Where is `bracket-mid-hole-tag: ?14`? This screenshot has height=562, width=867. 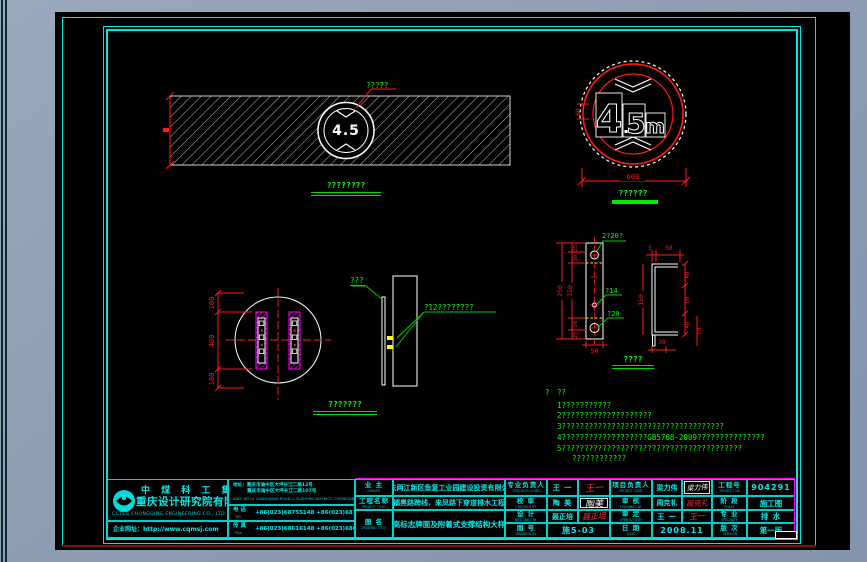
bracket-mid-hole-tag: ?14 is located at coordinates (611, 291).